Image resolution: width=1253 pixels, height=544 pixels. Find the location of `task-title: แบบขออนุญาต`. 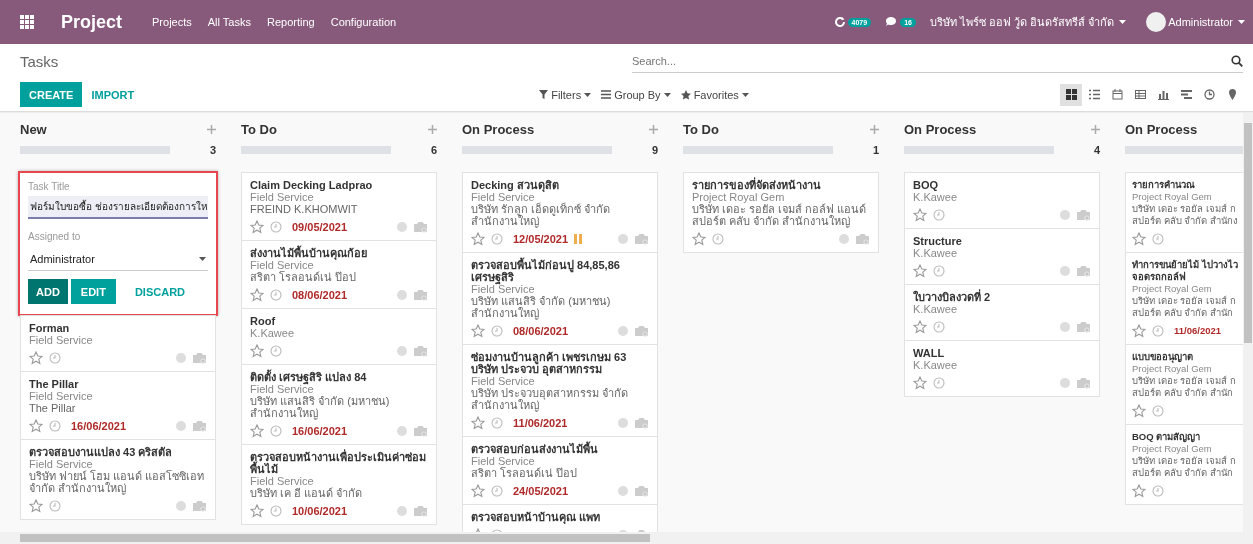

task-title: แบบขออนุญาต is located at coordinates (1163, 357).